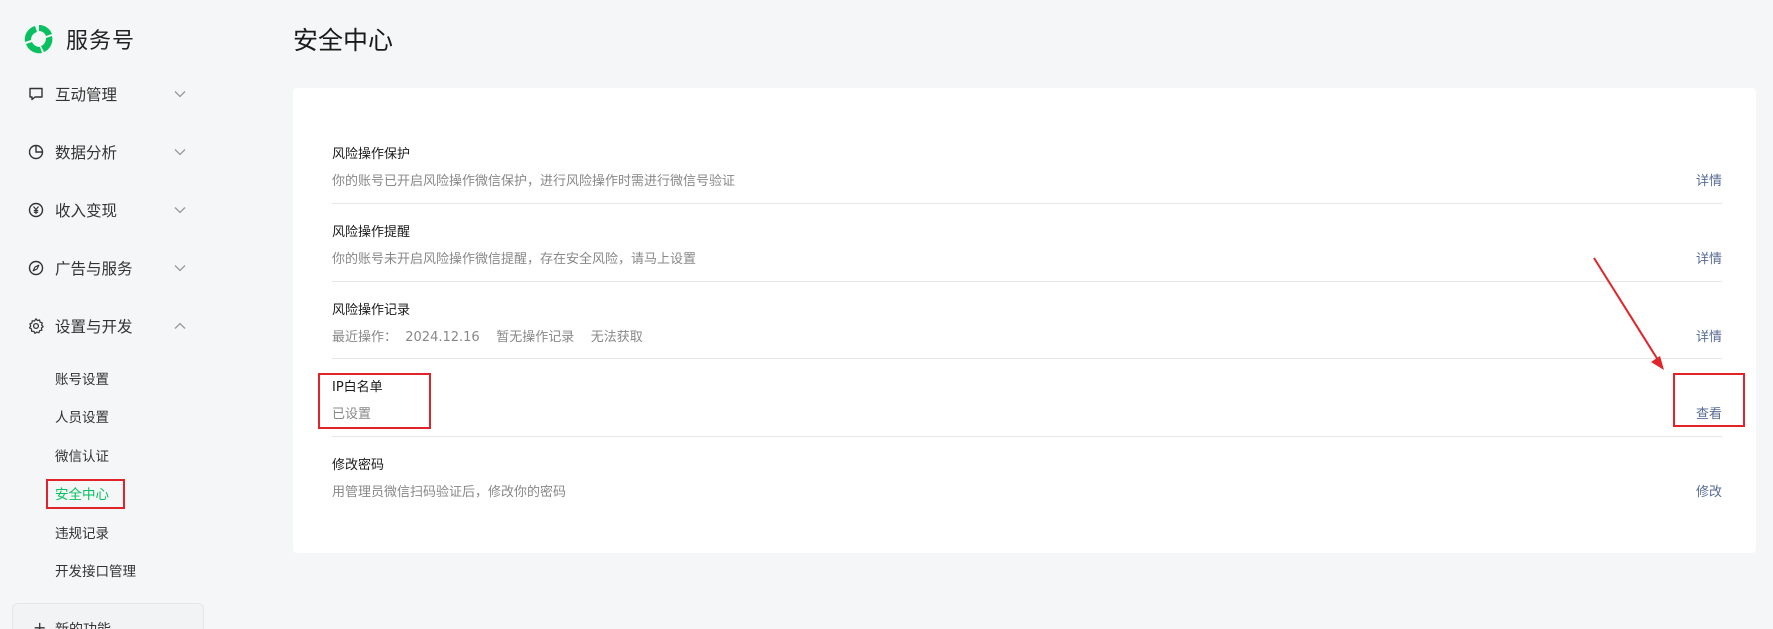 The height and width of the screenshot is (629, 1773). What do you see at coordinates (1027, 338) in the screenshot?
I see `security-row-risk-log: 风险操作记录 最近操作： 2024.12.16 暂无操作记录 无法获取 详情` at bounding box center [1027, 338].